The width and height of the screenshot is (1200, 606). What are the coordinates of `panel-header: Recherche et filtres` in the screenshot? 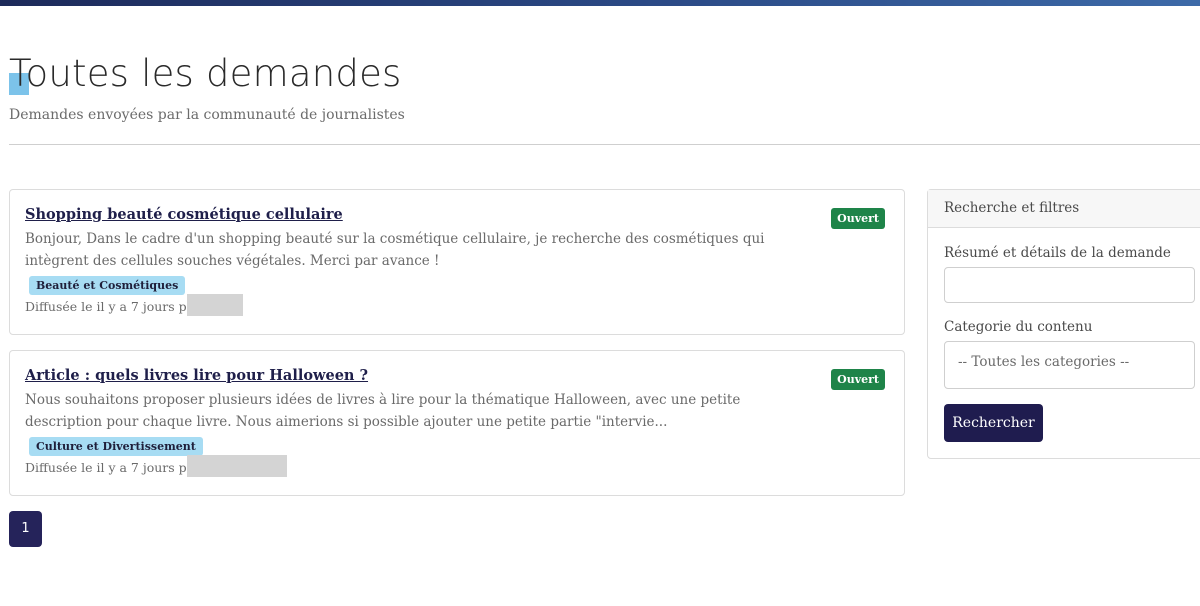 It's located at (1064, 209).